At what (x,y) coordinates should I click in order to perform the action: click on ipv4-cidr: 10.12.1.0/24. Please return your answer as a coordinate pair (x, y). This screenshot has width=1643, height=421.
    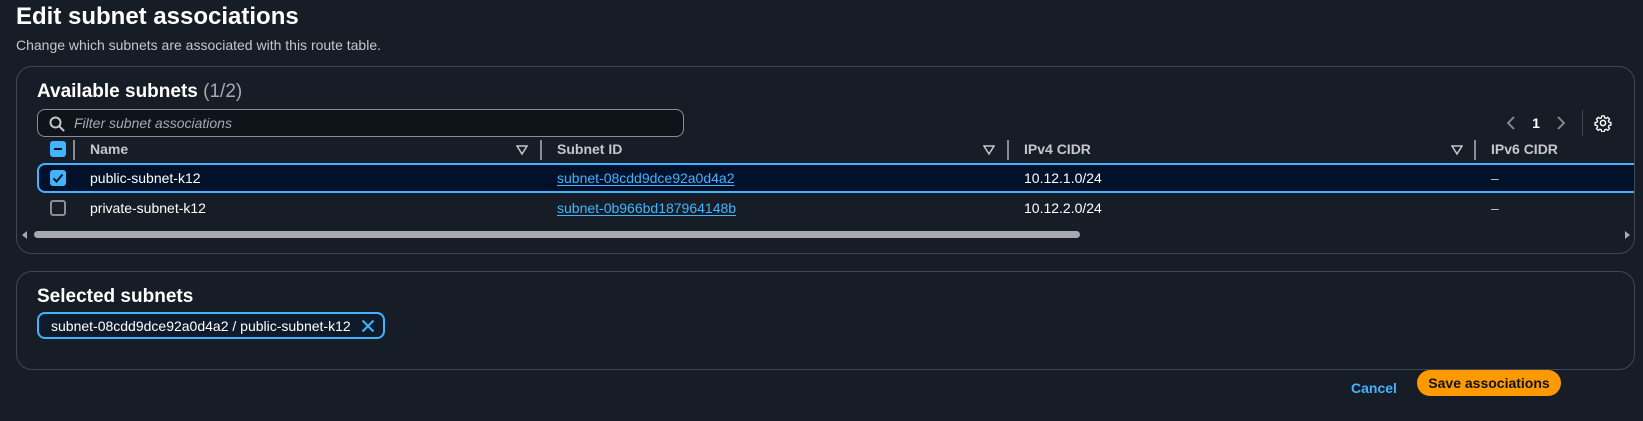
    Looking at the image, I should click on (1063, 178).